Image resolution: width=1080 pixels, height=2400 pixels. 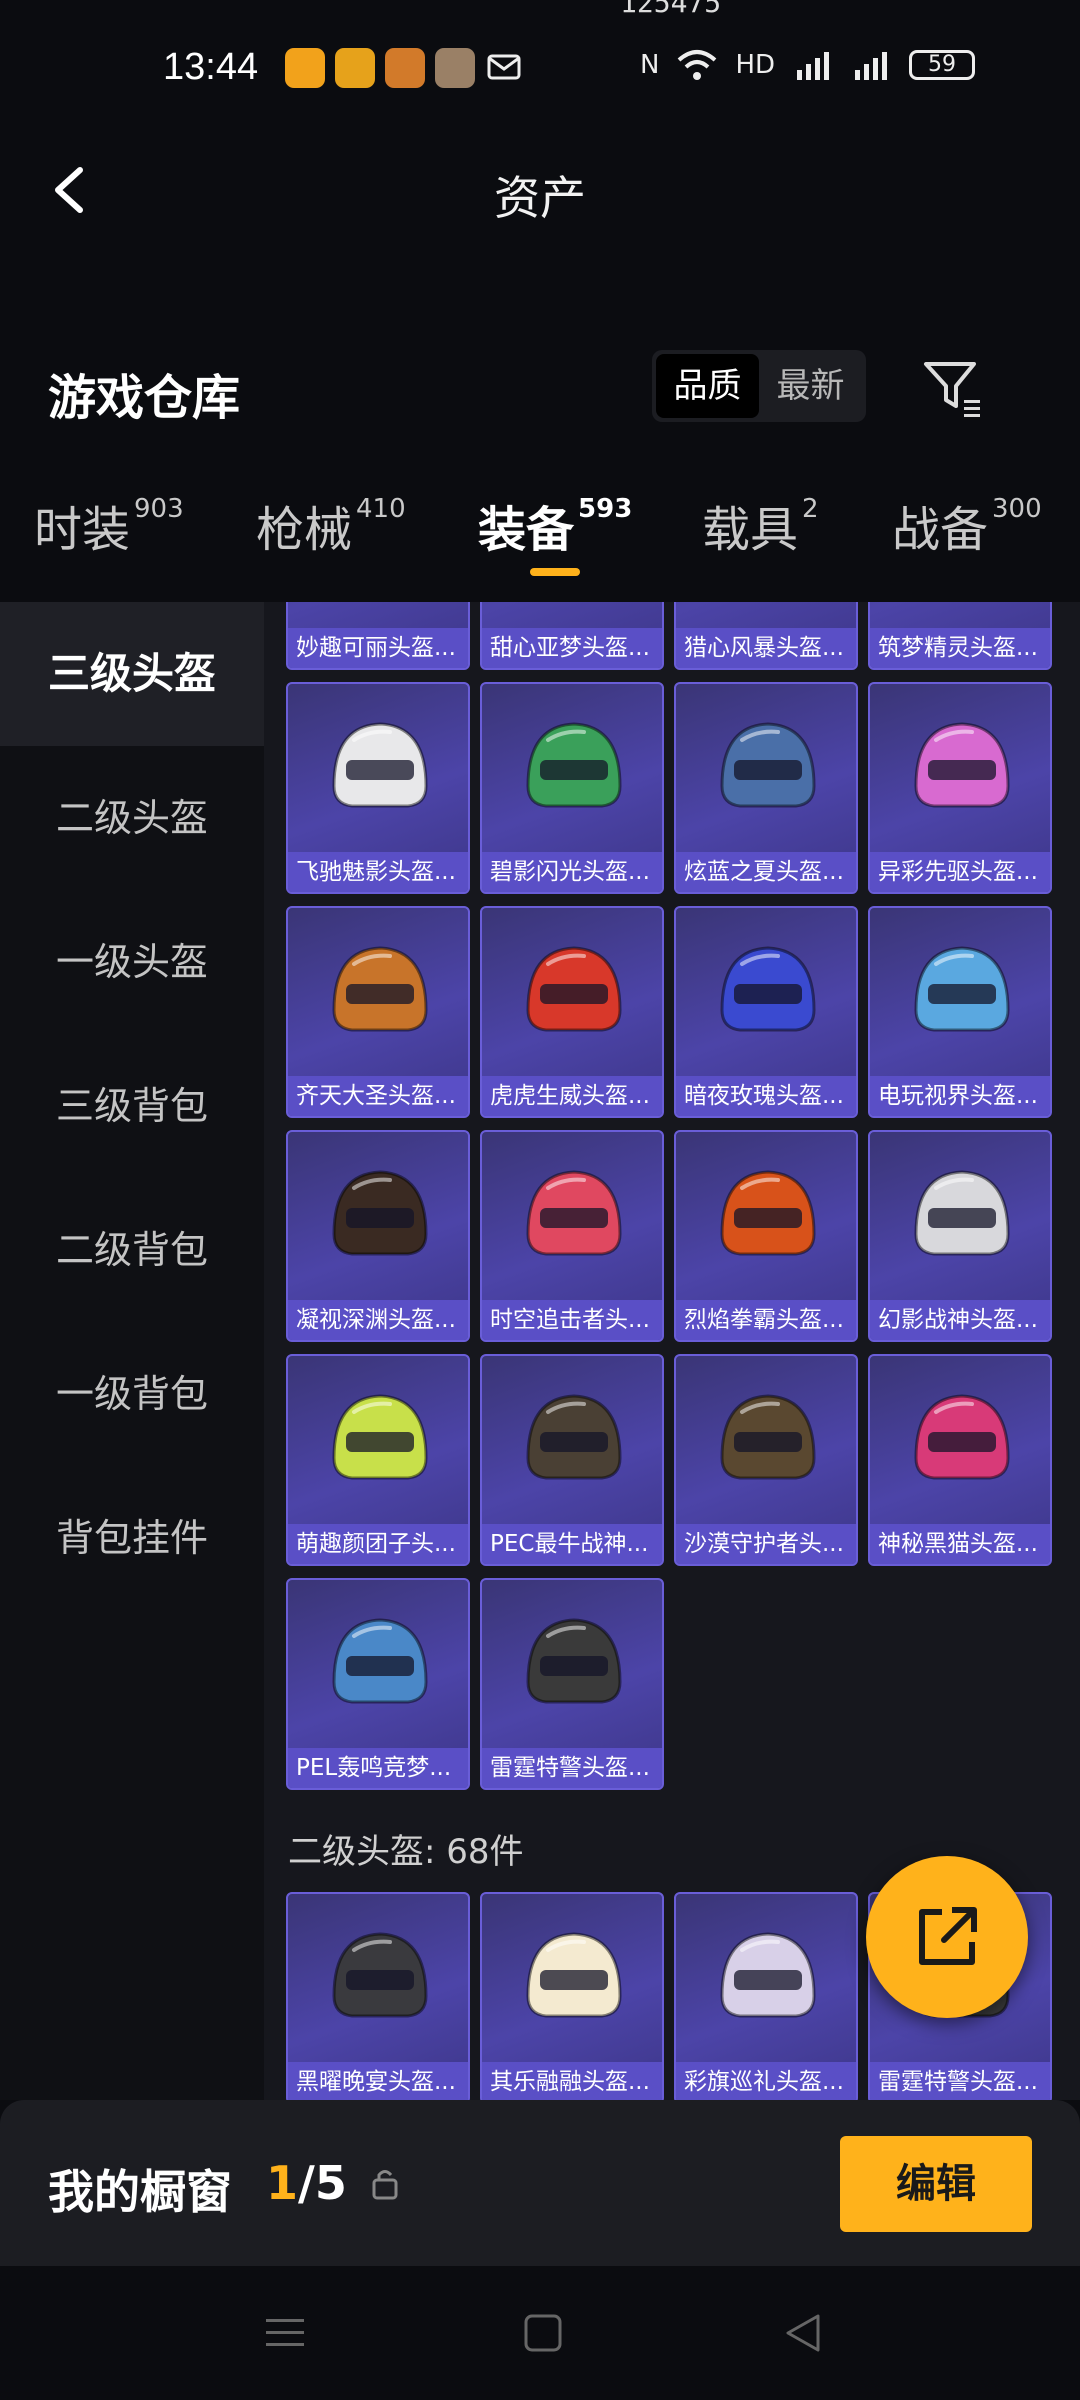 What do you see at coordinates (707, 386) in the screenshot?
I see `sort-quality-option: 品质` at bounding box center [707, 386].